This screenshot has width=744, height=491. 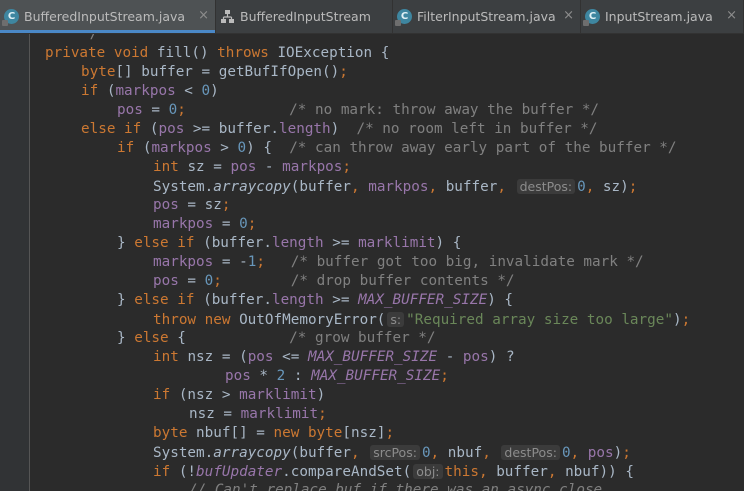 I want to click on code-line: private void fill() throws IOException {, so click(x=217, y=53).